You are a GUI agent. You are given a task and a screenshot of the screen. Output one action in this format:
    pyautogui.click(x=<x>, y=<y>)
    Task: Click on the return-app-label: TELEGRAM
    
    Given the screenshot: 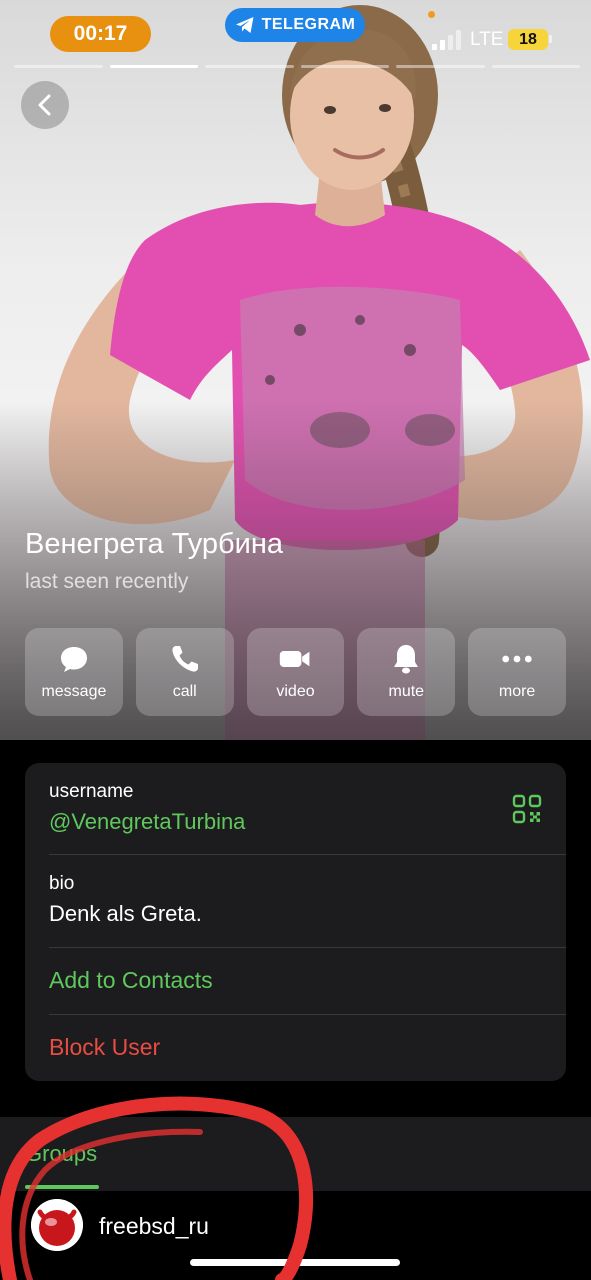 What is the action you would take?
    pyautogui.click(x=308, y=24)
    